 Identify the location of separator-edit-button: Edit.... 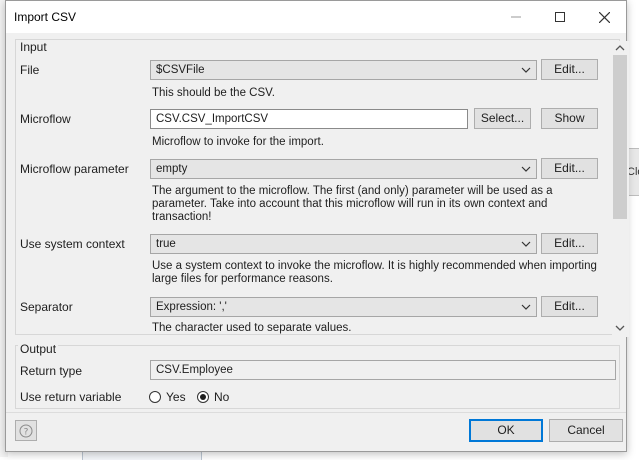
(569, 306).